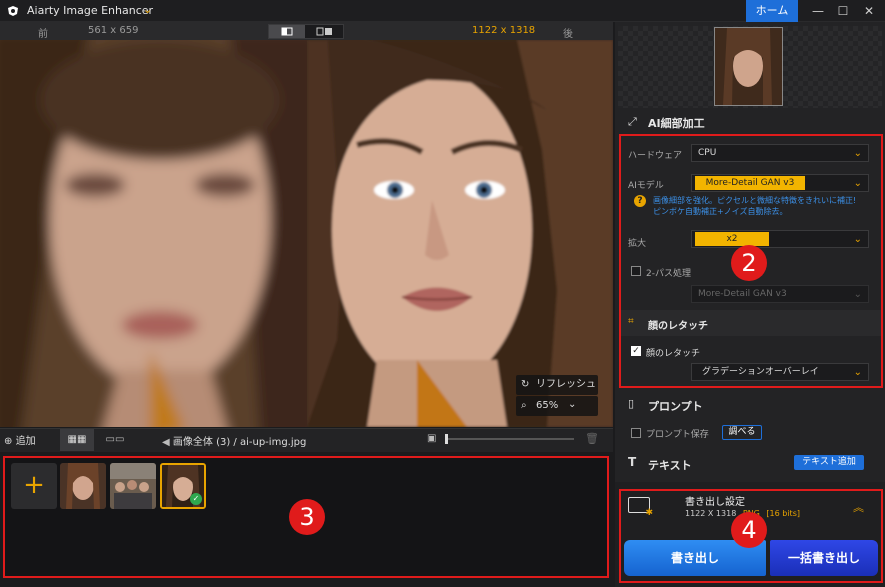 This screenshot has width=885, height=587. Describe the element at coordinates (446, 439) in the screenshot. I see `slider-knob` at that location.